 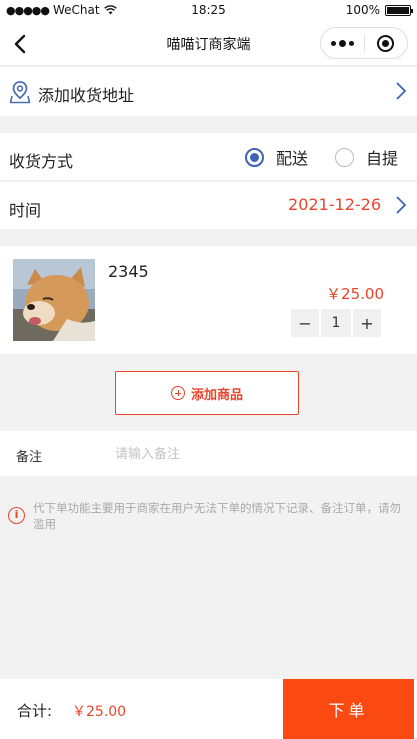 I want to click on notice: i 代下单功能主要用于商家在用户无法下单的情况下记录、备注订单，请勿滥用, so click(x=209, y=516).